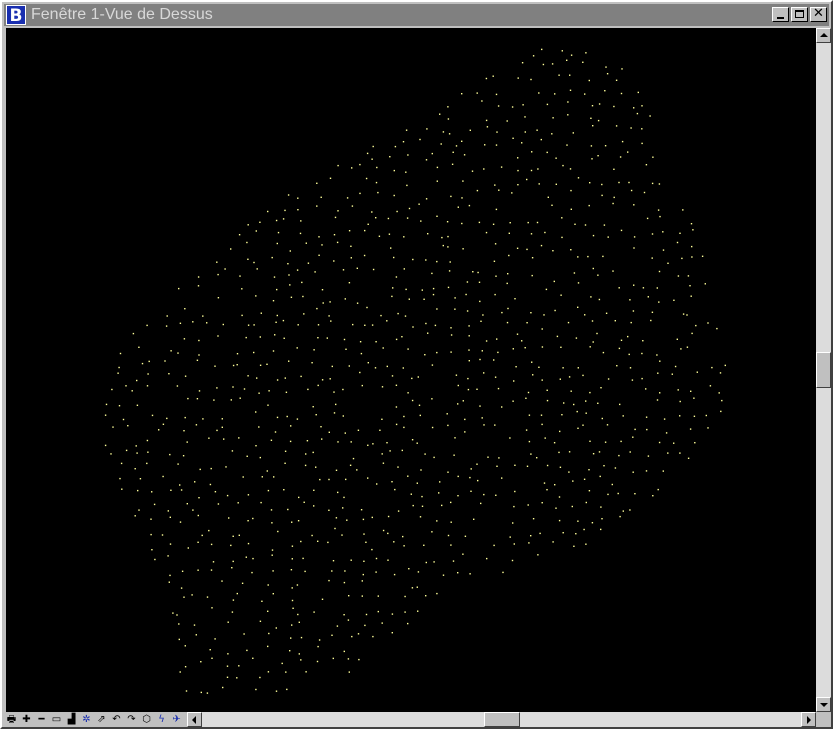 This screenshot has width=833, height=729. I want to click on app-icon: B, so click(16, 15).